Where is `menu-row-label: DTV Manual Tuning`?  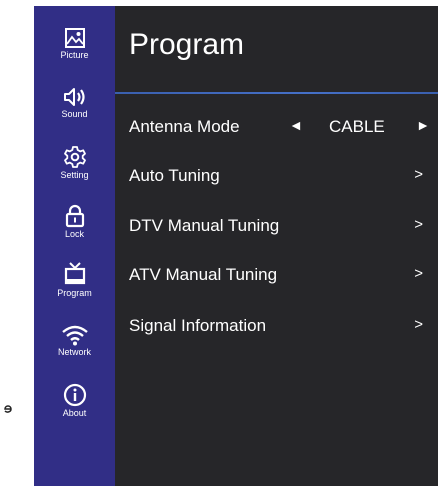
menu-row-label: DTV Manual Tuning is located at coordinates (204, 225).